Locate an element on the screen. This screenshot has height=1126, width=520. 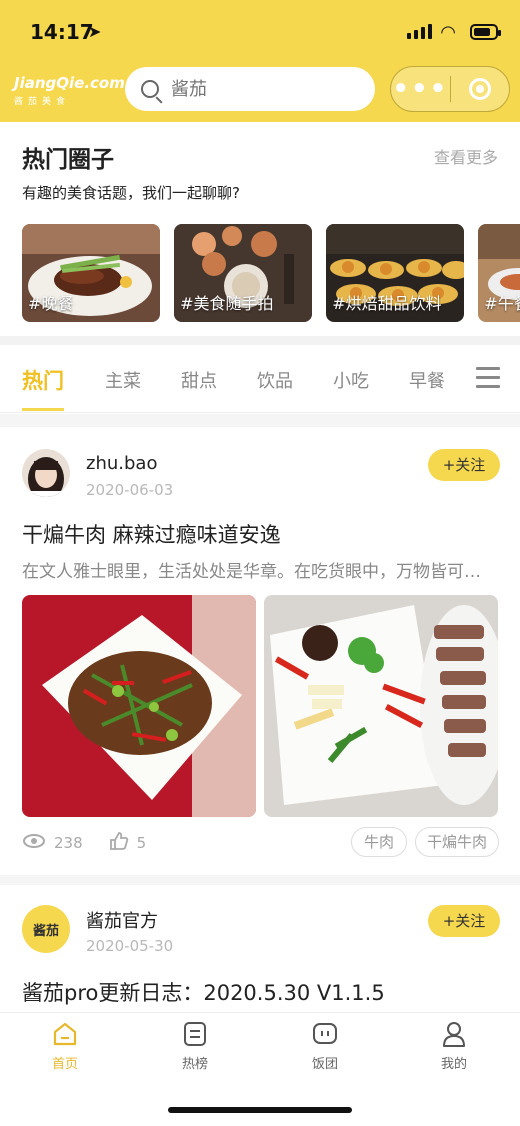
tab-home: 首页 is located at coordinates (65, 1046).